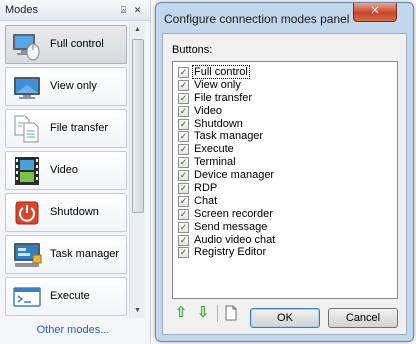 The width and height of the screenshot is (416, 344). Describe the element at coordinates (203, 313) in the screenshot. I see `move-down-arrow-icon: ⇩` at that location.